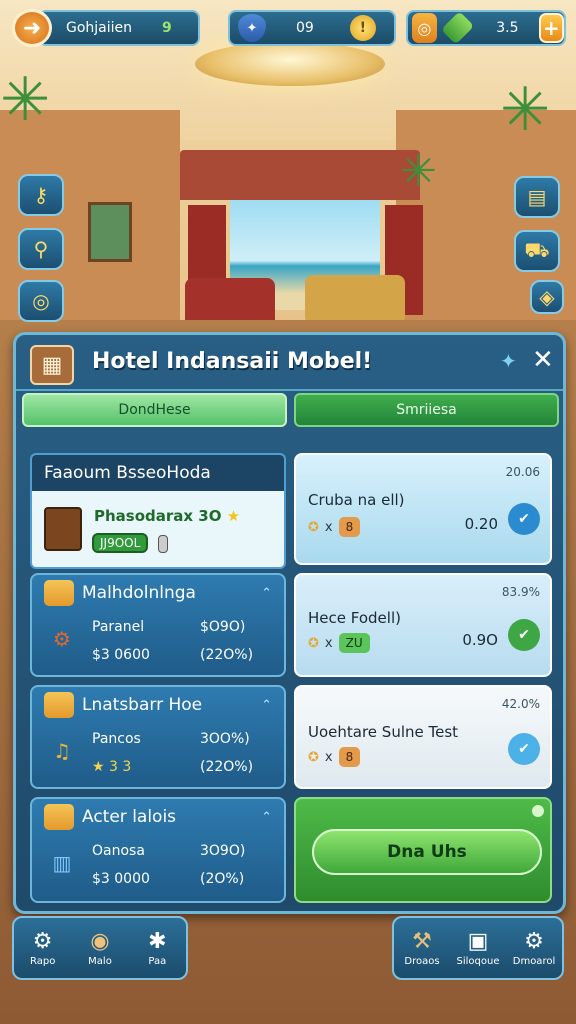  Describe the element at coordinates (59, 593) in the screenshot. I see `hat-icon` at that location.